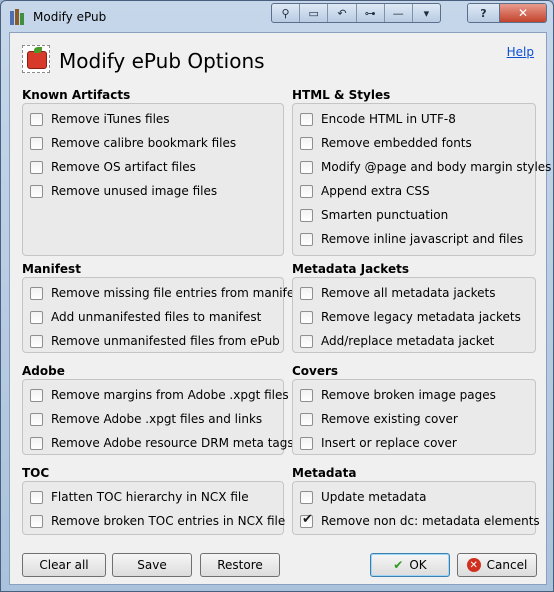 The height and width of the screenshot is (592, 554). I want to click on option-remove-adobe-drm-meta-tags: Remove Adobe resource DRM meta tags, so click(162, 443).